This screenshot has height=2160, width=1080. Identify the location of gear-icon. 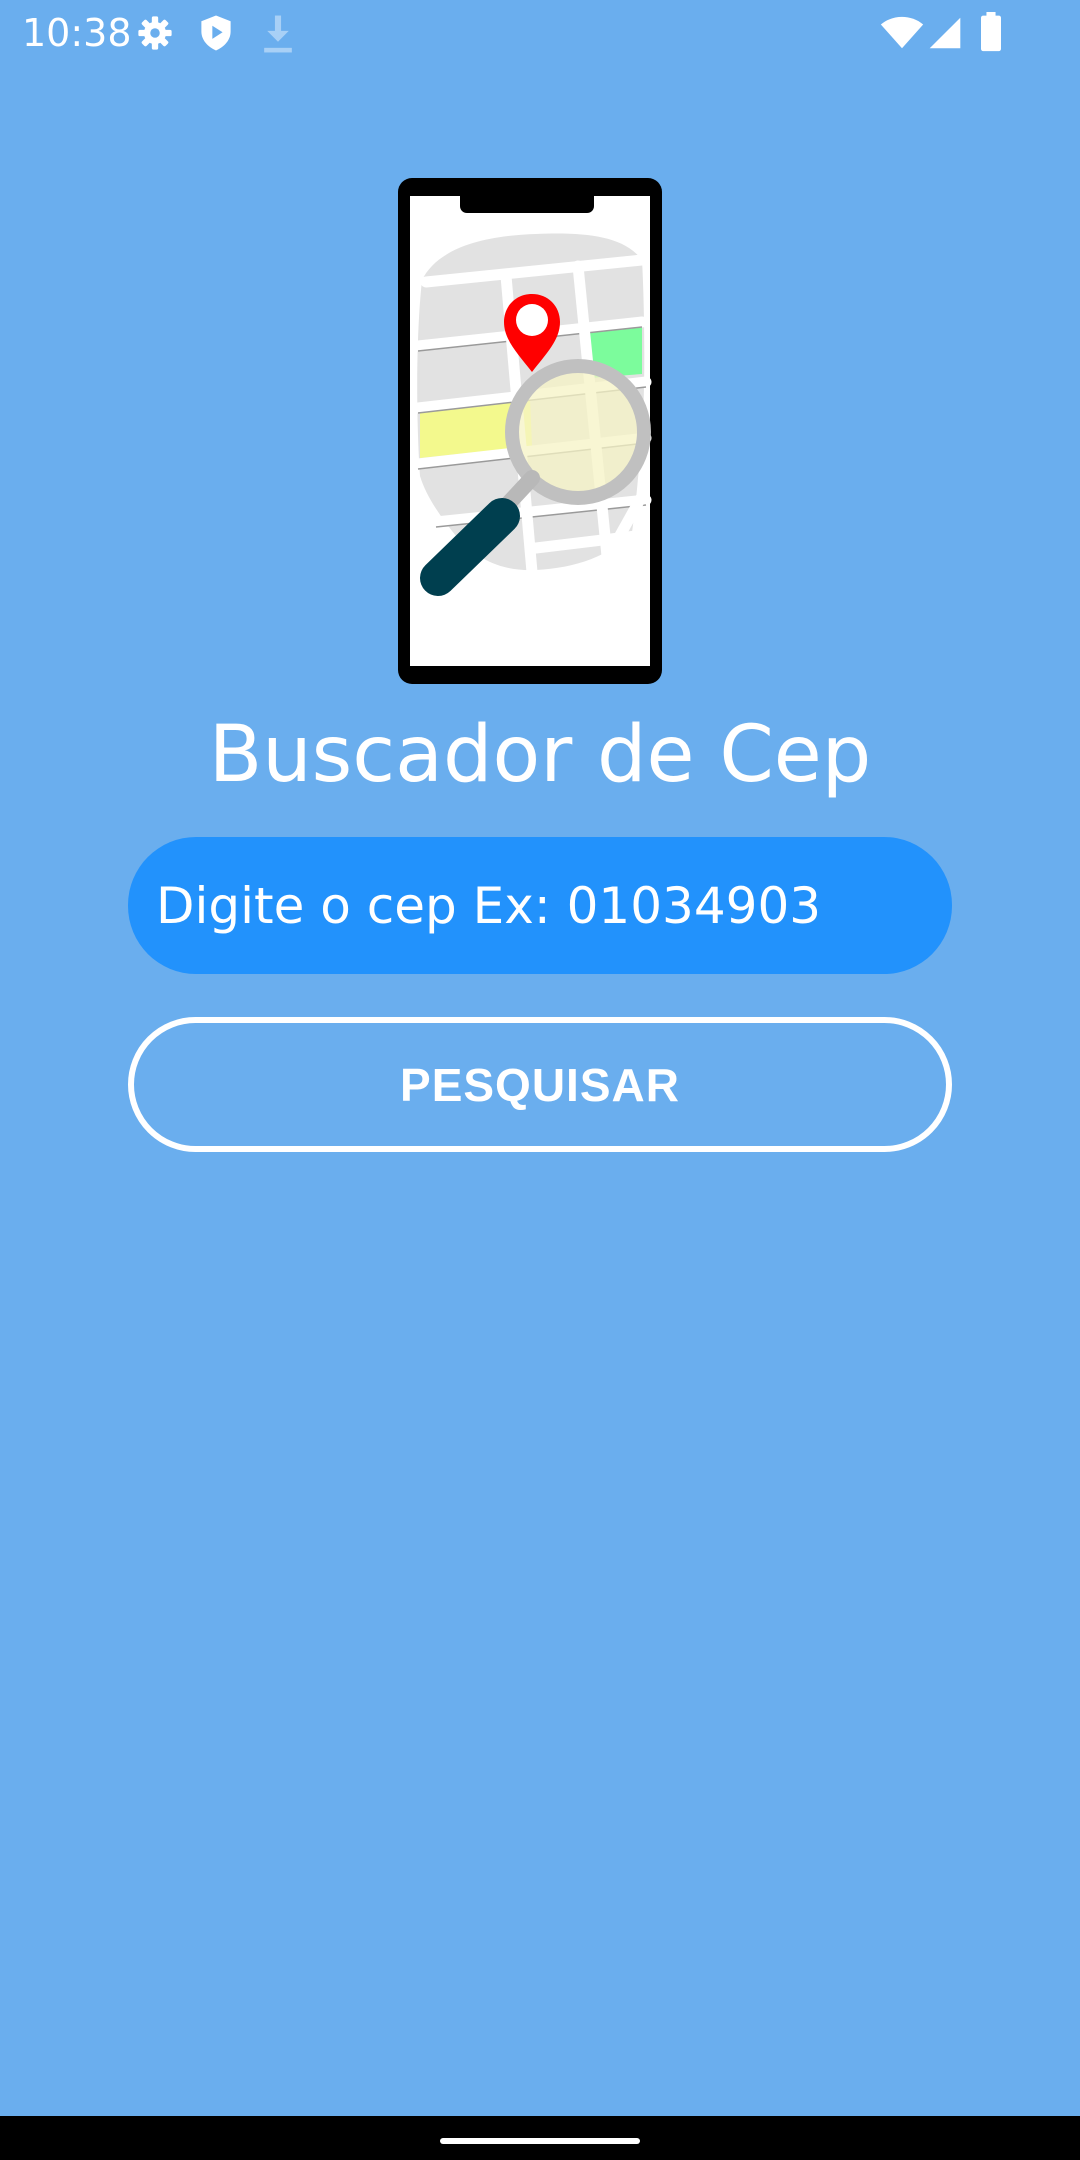
(155, 35).